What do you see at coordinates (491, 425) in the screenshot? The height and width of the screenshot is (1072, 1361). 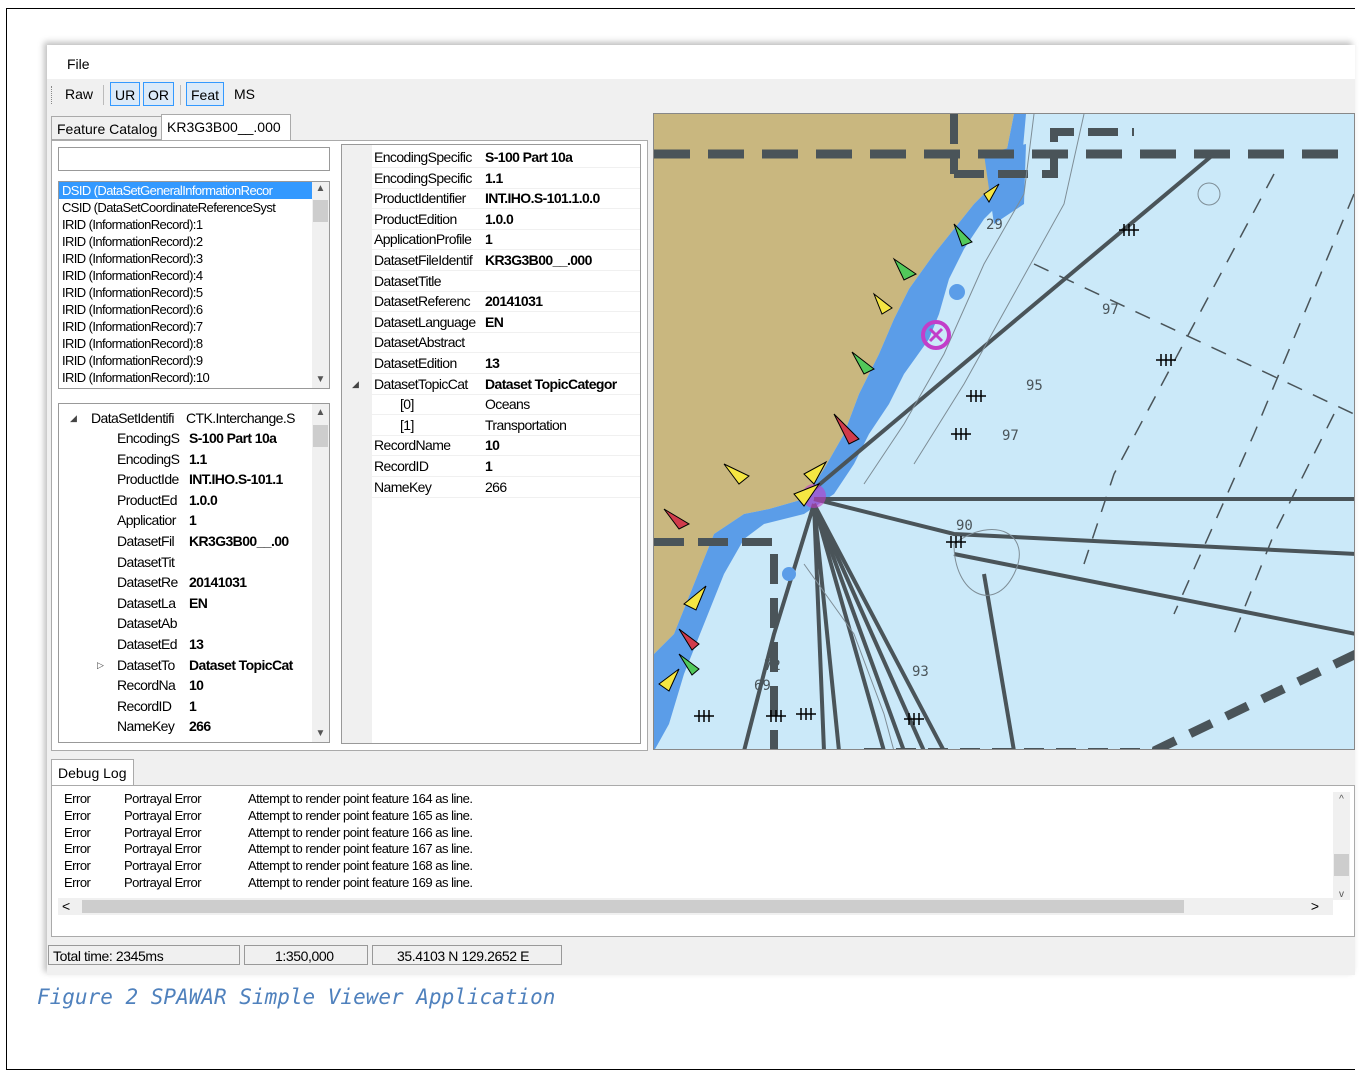 I see `property-row: [1] Transportation` at bounding box center [491, 425].